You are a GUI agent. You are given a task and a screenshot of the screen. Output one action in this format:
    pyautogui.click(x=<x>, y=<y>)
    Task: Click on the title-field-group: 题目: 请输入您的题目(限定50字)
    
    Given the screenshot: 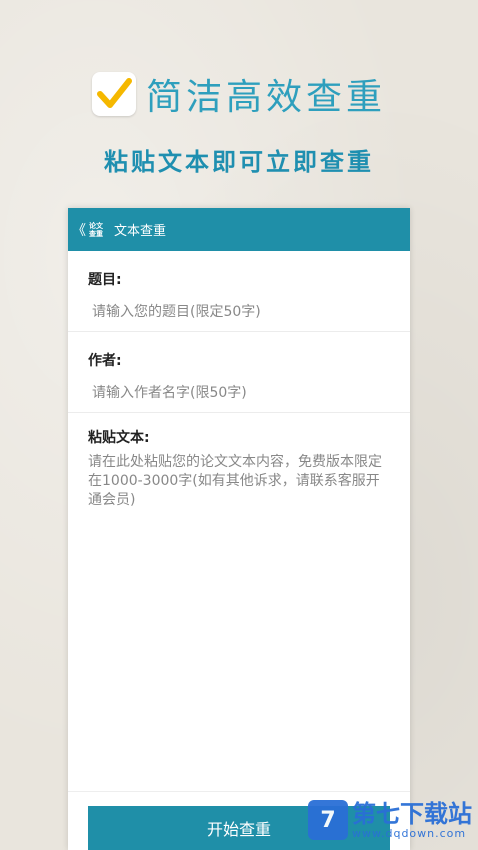 What is the action you would take?
    pyautogui.click(x=239, y=291)
    